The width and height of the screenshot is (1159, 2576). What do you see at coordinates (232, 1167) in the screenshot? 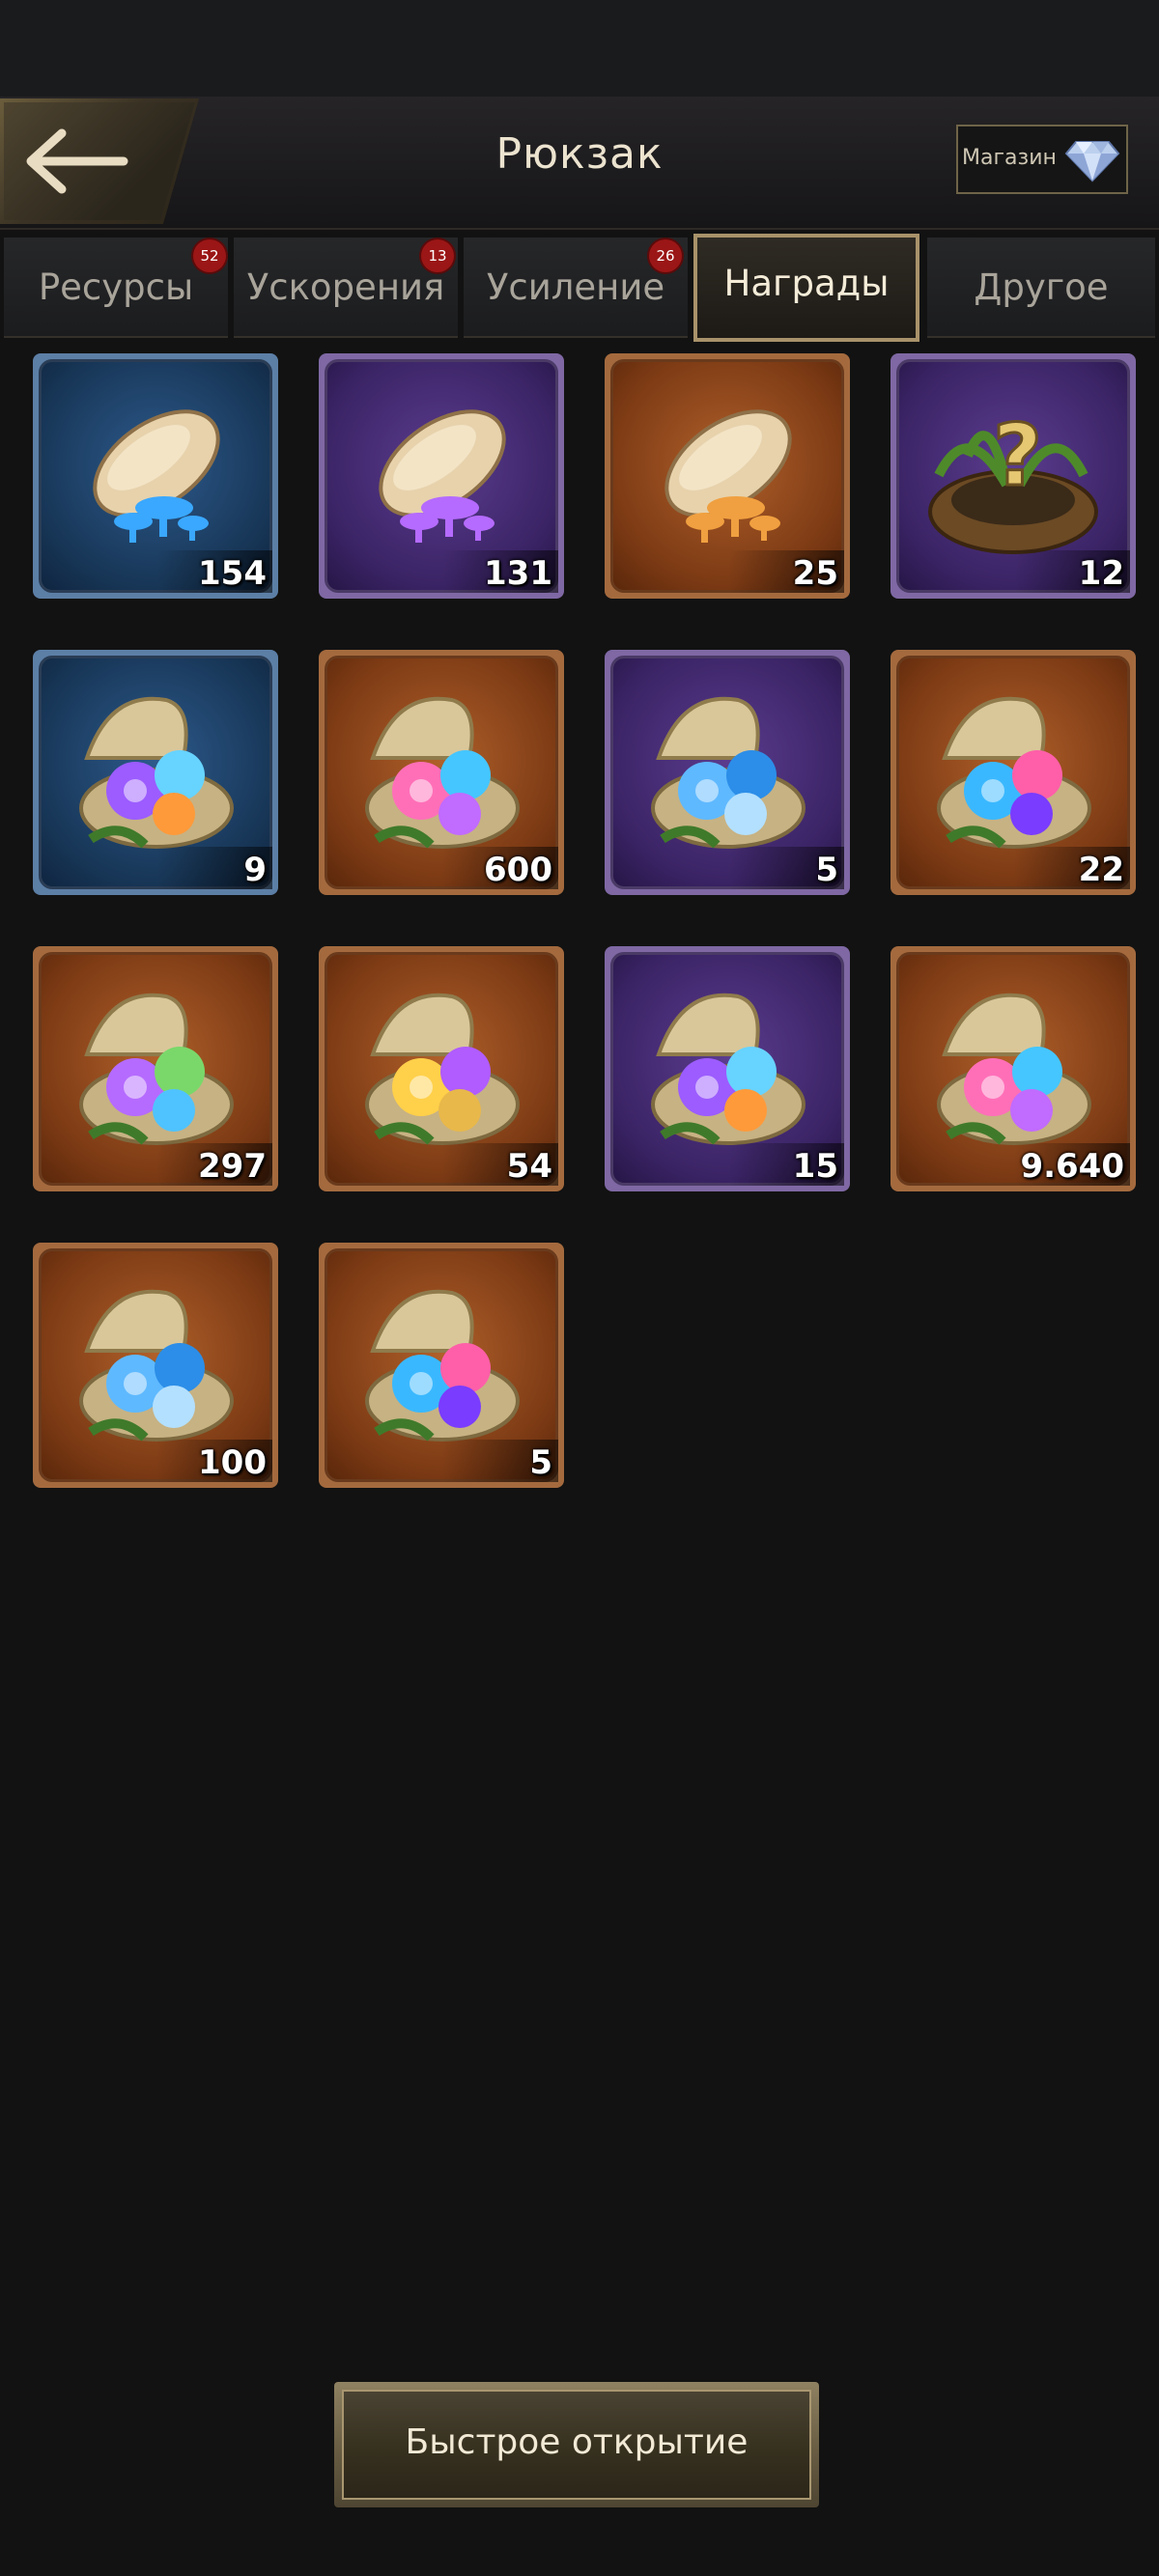
I see `item-count: 297` at bounding box center [232, 1167].